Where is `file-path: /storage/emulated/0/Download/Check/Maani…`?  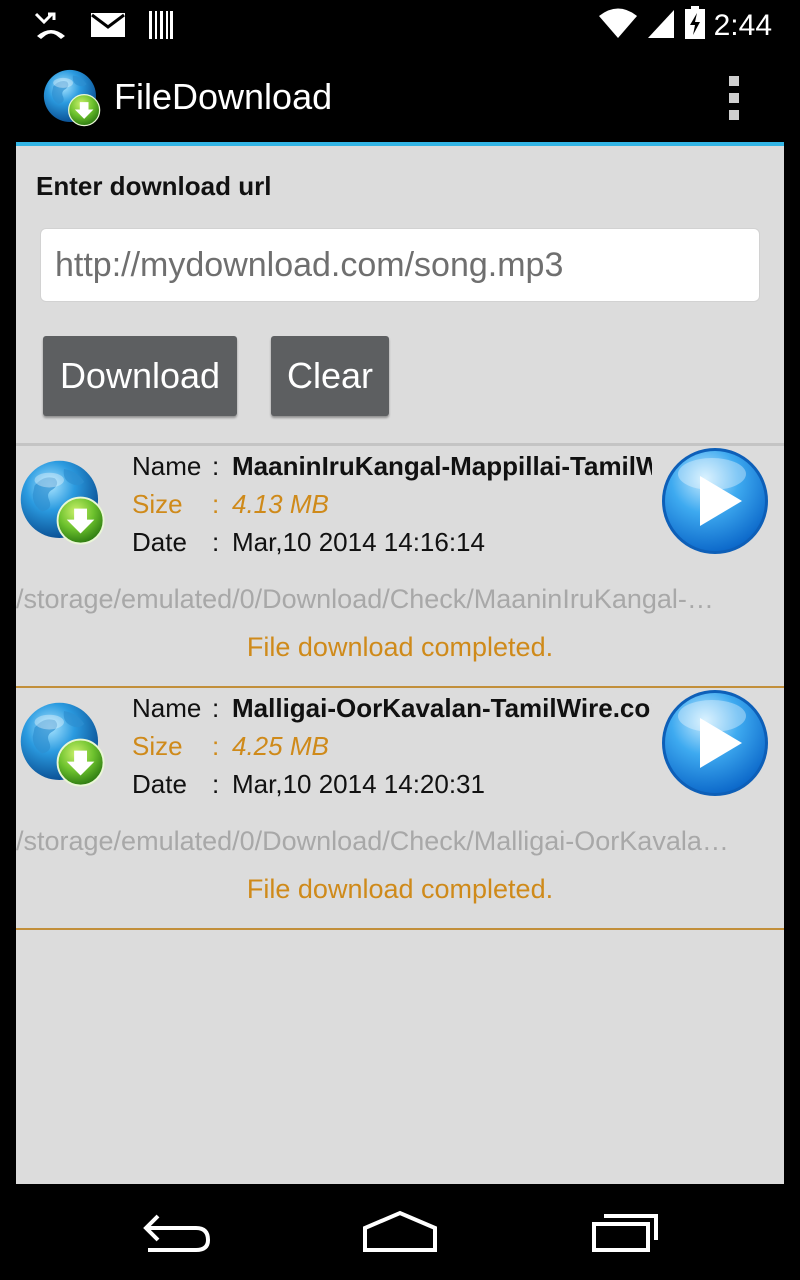 file-path: /storage/emulated/0/Download/Check/Maani… is located at coordinates (365, 599).